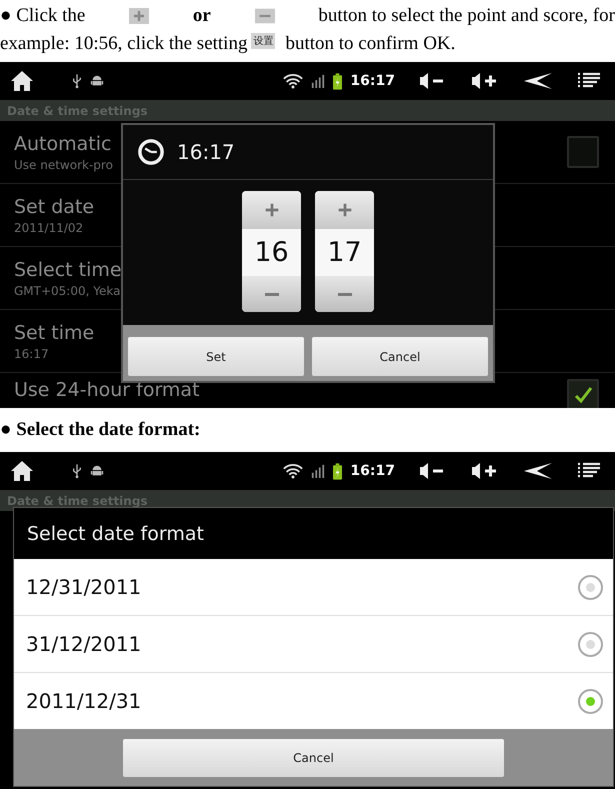 Image resolution: width=615 pixels, height=789 pixels. Describe the element at coordinates (466, 16) in the screenshot. I see `body-text: button to select the point and score, for` at that location.